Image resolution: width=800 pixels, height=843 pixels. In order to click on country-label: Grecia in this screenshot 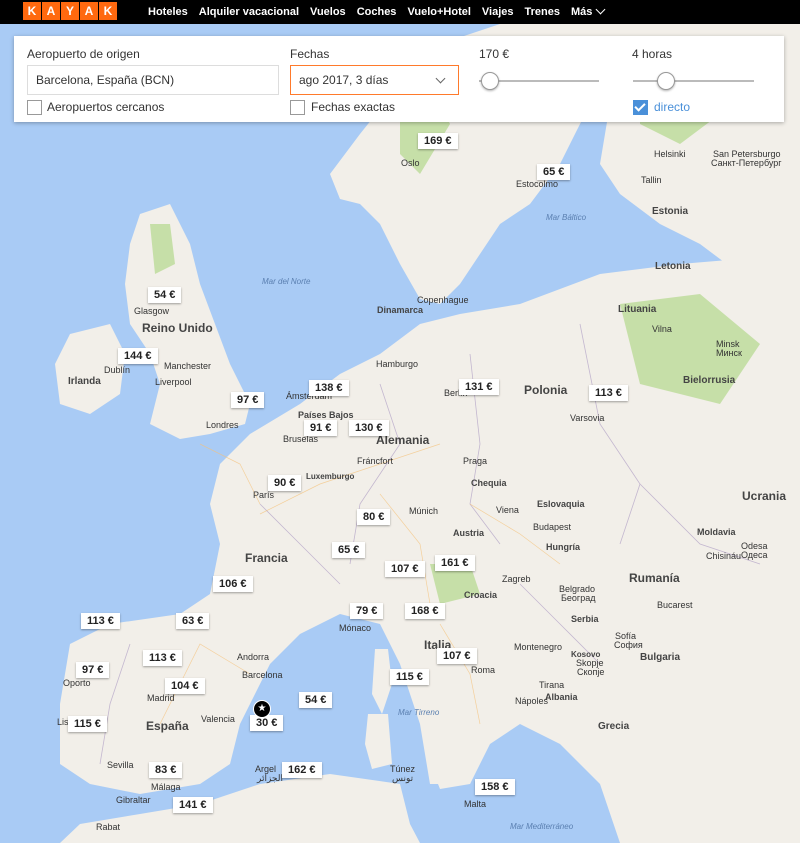, I will do `click(614, 726)`.